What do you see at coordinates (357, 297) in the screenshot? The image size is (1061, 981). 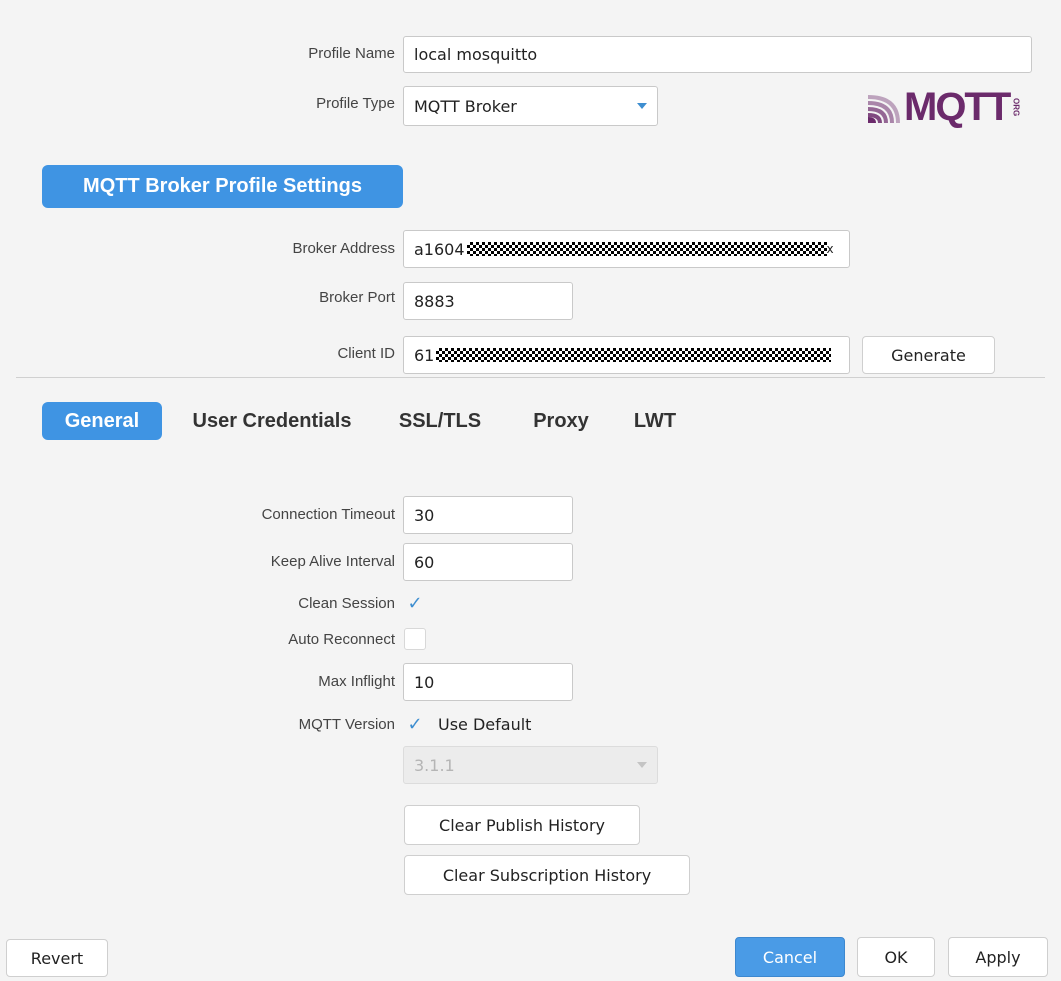 I see `broker-port-label: Broker Port` at bounding box center [357, 297].